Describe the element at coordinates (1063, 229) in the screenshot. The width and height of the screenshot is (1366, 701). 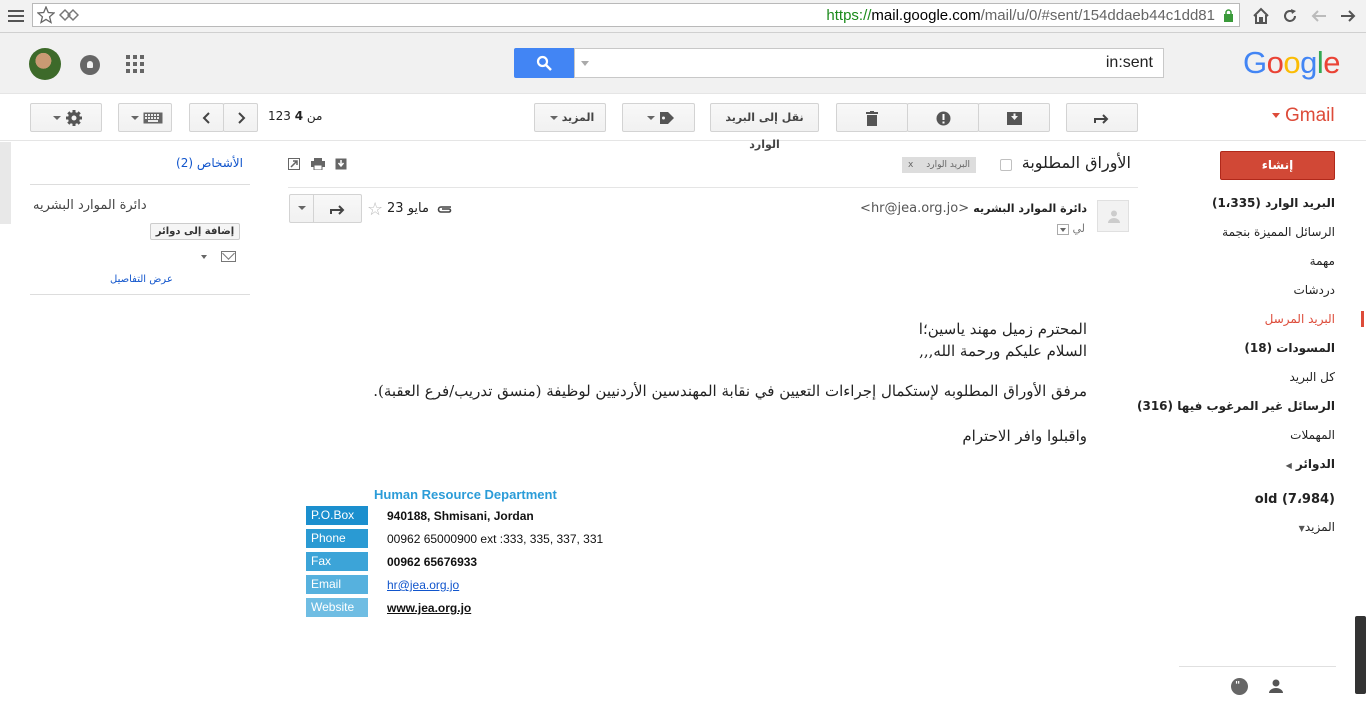
I see `show-details-caret` at that location.